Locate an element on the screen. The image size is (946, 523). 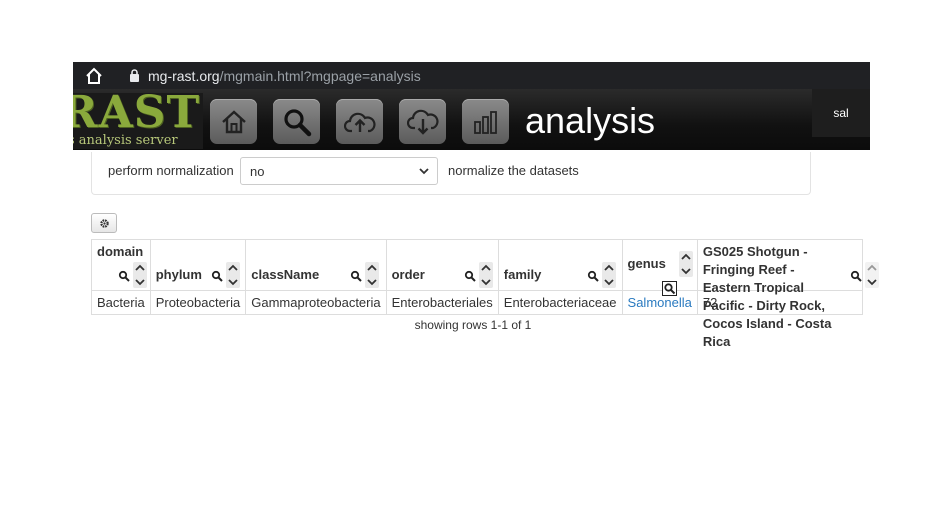
browser-address-bar: mg-rast.org/mgmain.html?mgpage=analysis is located at coordinates (471, 75).